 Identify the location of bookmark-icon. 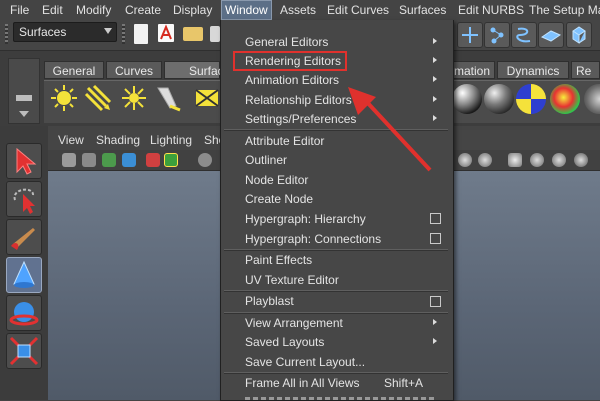
(109, 160).